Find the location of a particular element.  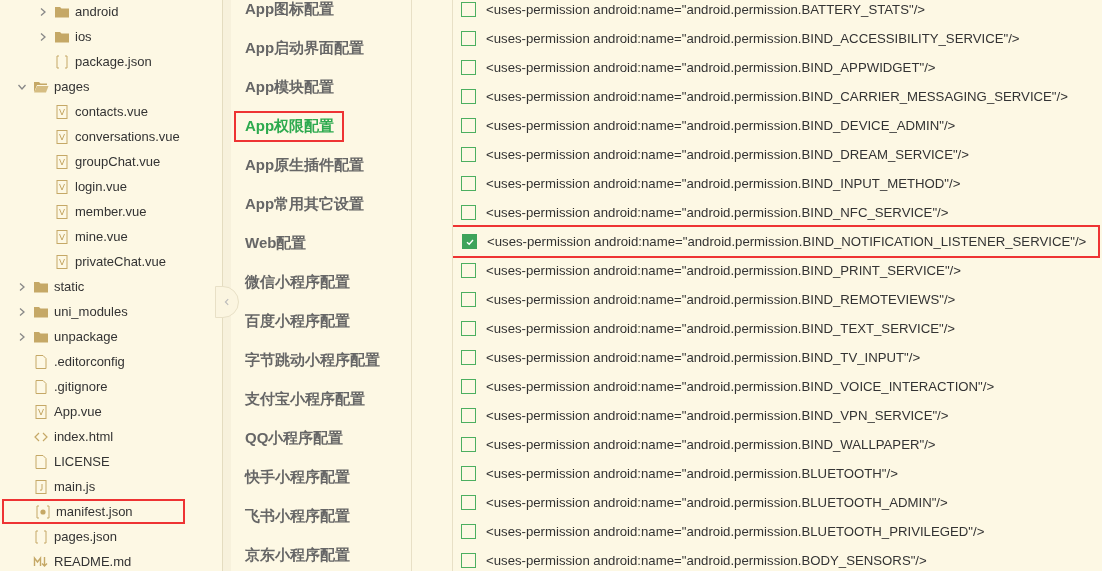

settings-nav-item: QQ小程序配置 is located at coordinates (294, 438).